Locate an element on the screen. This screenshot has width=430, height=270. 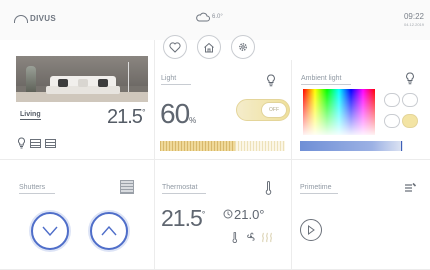
room-temperature-unit: ° is located at coordinates (143, 112).